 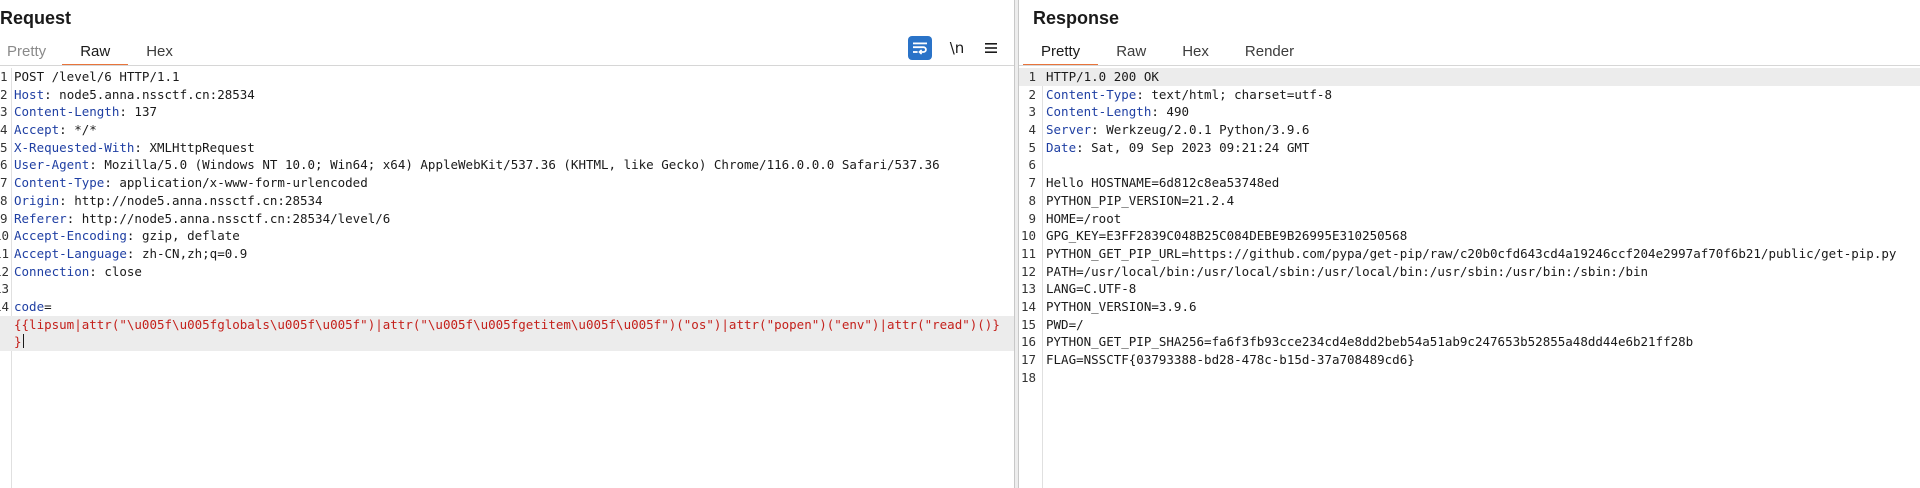 I want to click on line-number: 17, so click(x=1028, y=359).